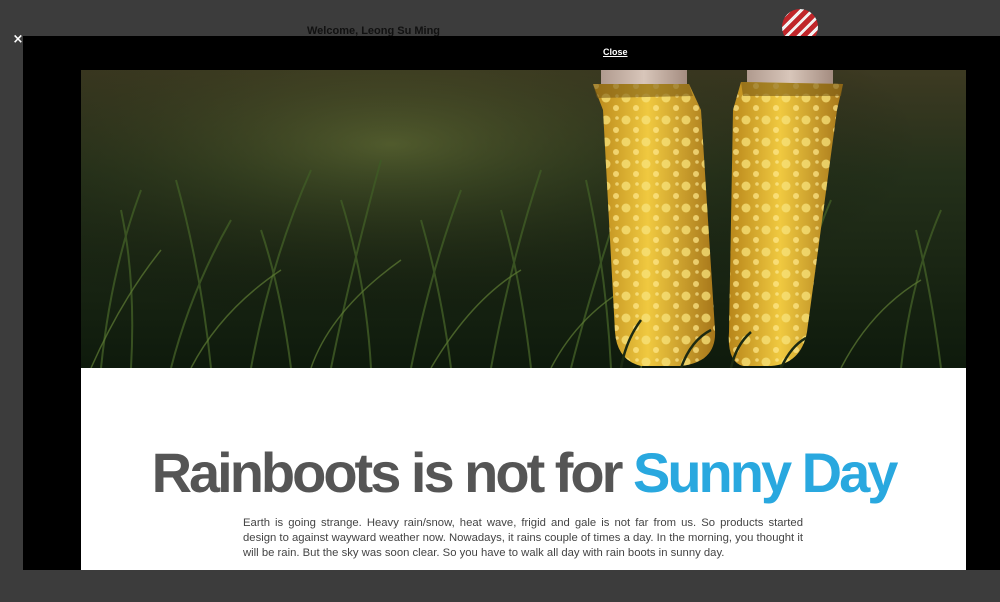 This screenshot has height=602, width=1000. I want to click on article-headline: Rainboots is not for Sunny Day, so click(523, 473).